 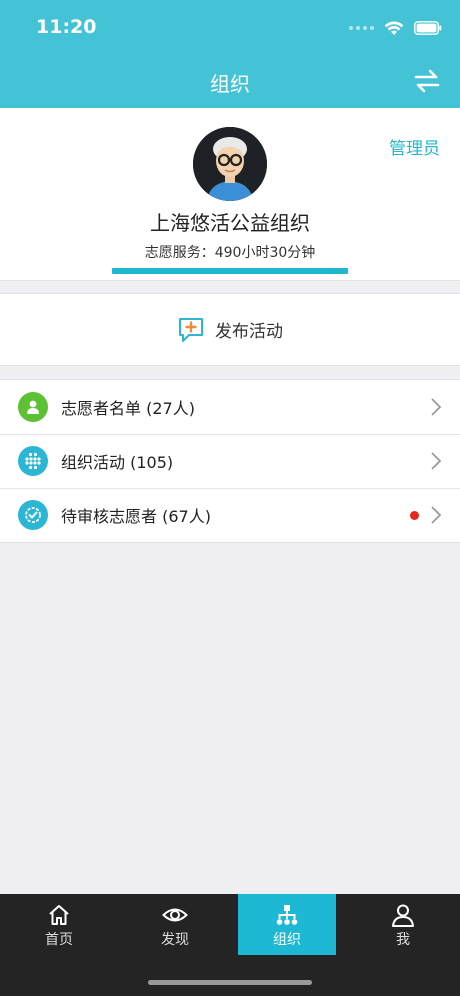 I want to click on avatar, so click(x=230, y=164).